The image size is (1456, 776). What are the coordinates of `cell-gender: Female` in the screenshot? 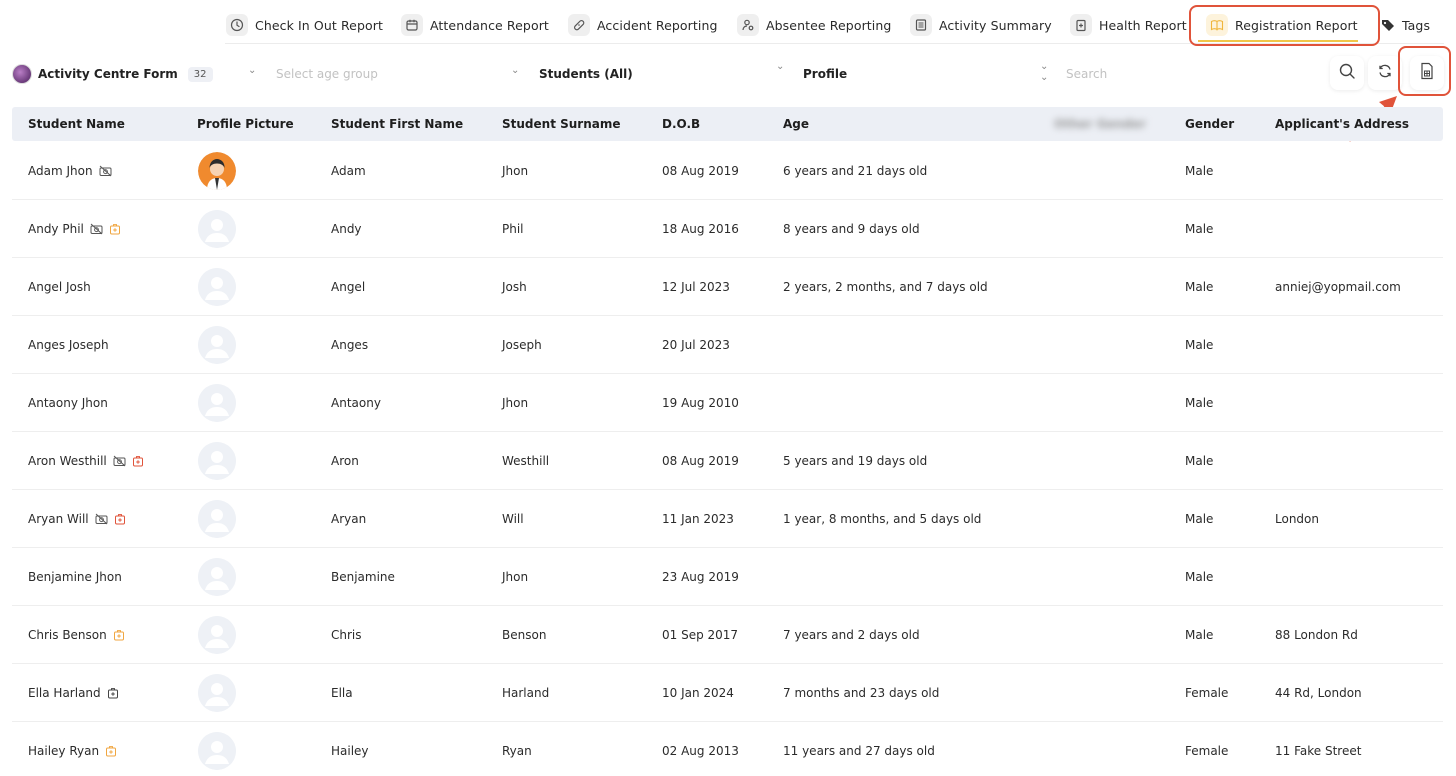 It's located at (1207, 751).